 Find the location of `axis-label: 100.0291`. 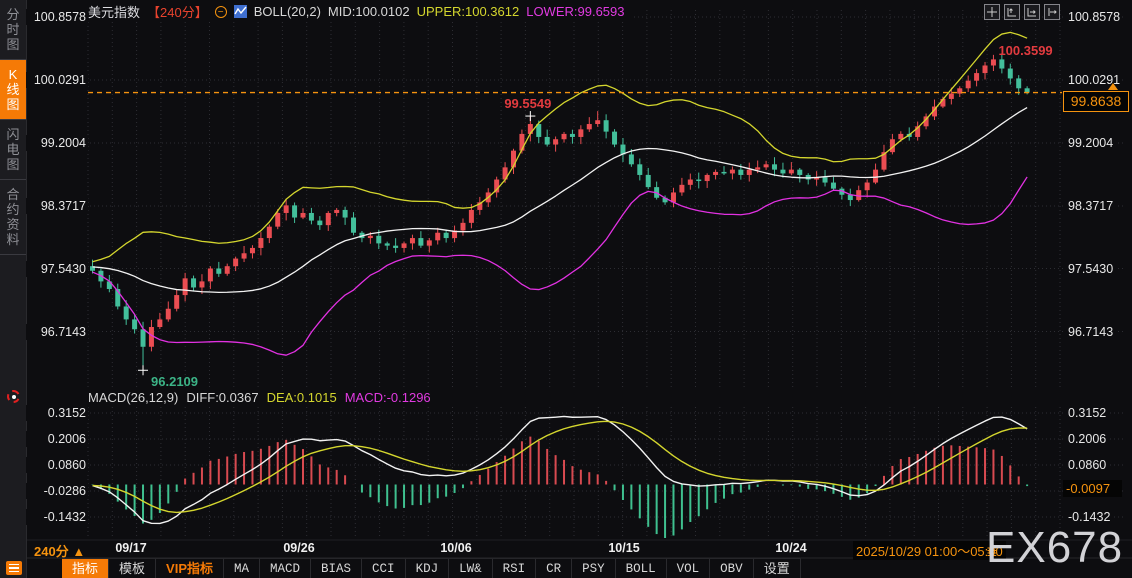

axis-label: 100.0291 is located at coordinates (57, 80).